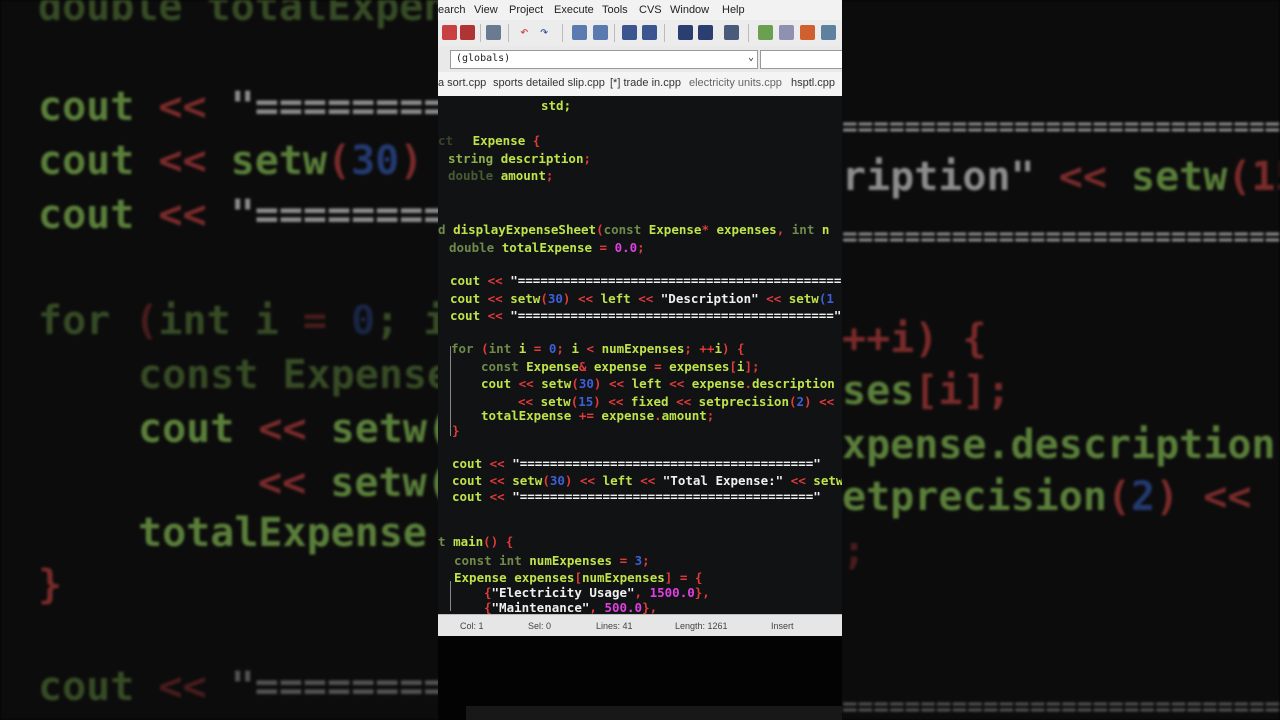  What do you see at coordinates (600, 32) in the screenshot?
I see `replace-icon` at bounding box center [600, 32].